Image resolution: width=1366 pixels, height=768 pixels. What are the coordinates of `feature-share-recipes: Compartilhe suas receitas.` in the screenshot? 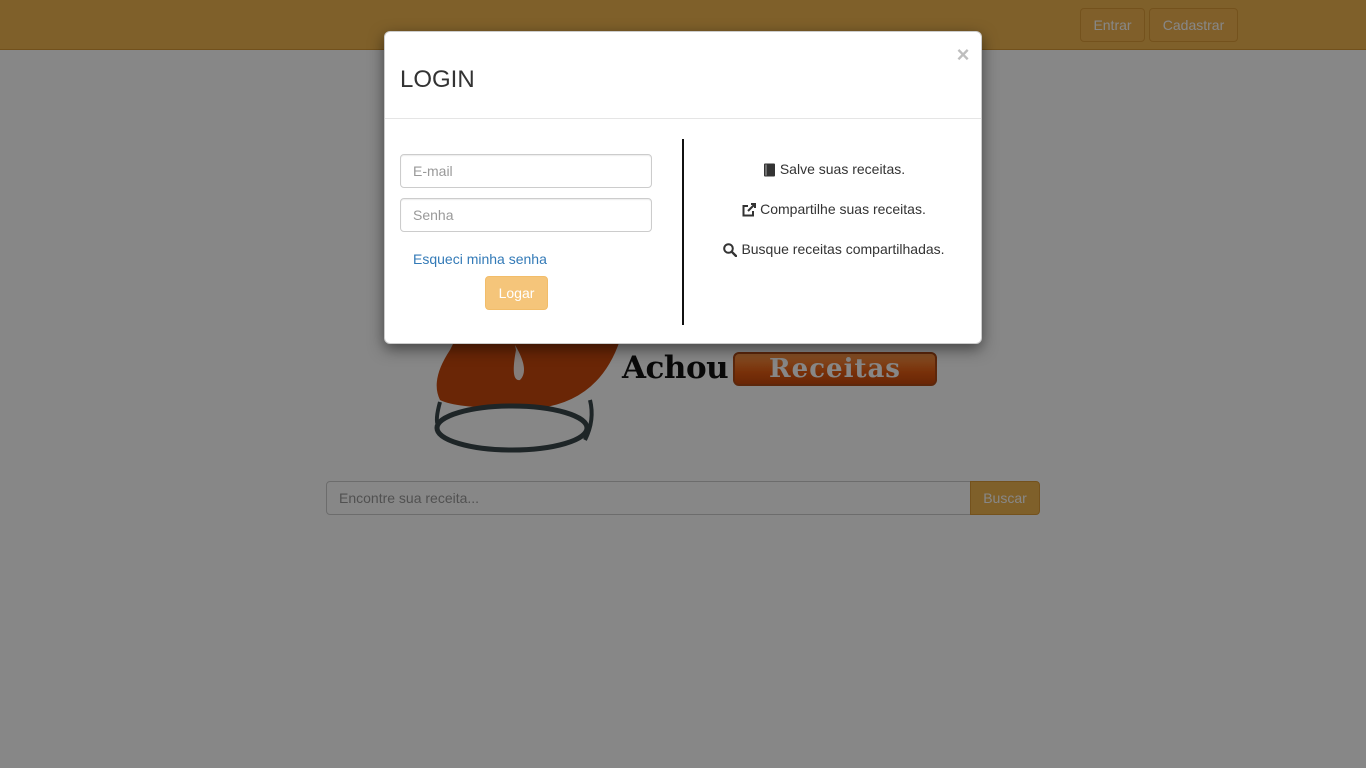 It's located at (834, 209).